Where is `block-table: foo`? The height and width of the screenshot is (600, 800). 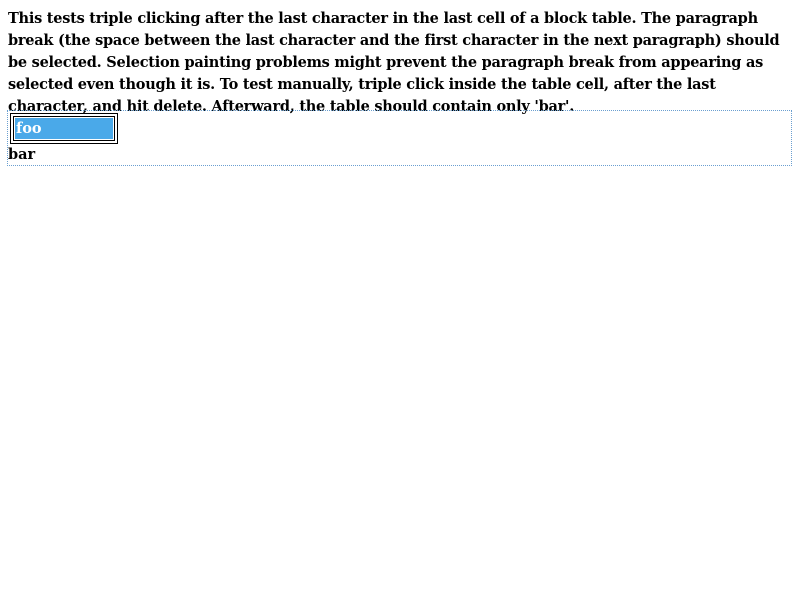 block-table: foo is located at coordinates (64, 128).